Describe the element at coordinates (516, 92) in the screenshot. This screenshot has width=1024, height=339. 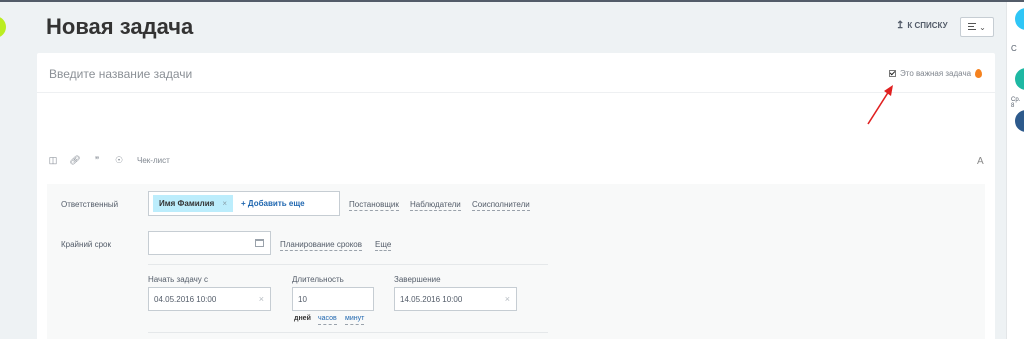
I see `title-divider` at that location.